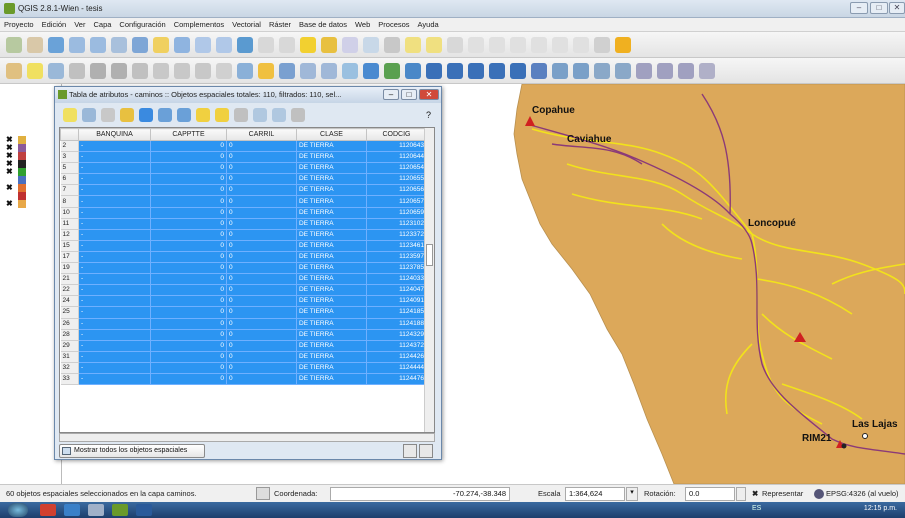 Image resolution: width=905 pixels, height=518 pixels. Describe the element at coordinates (161, 44) in the screenshot. I see `zoom-to-selection-icon` at that location.